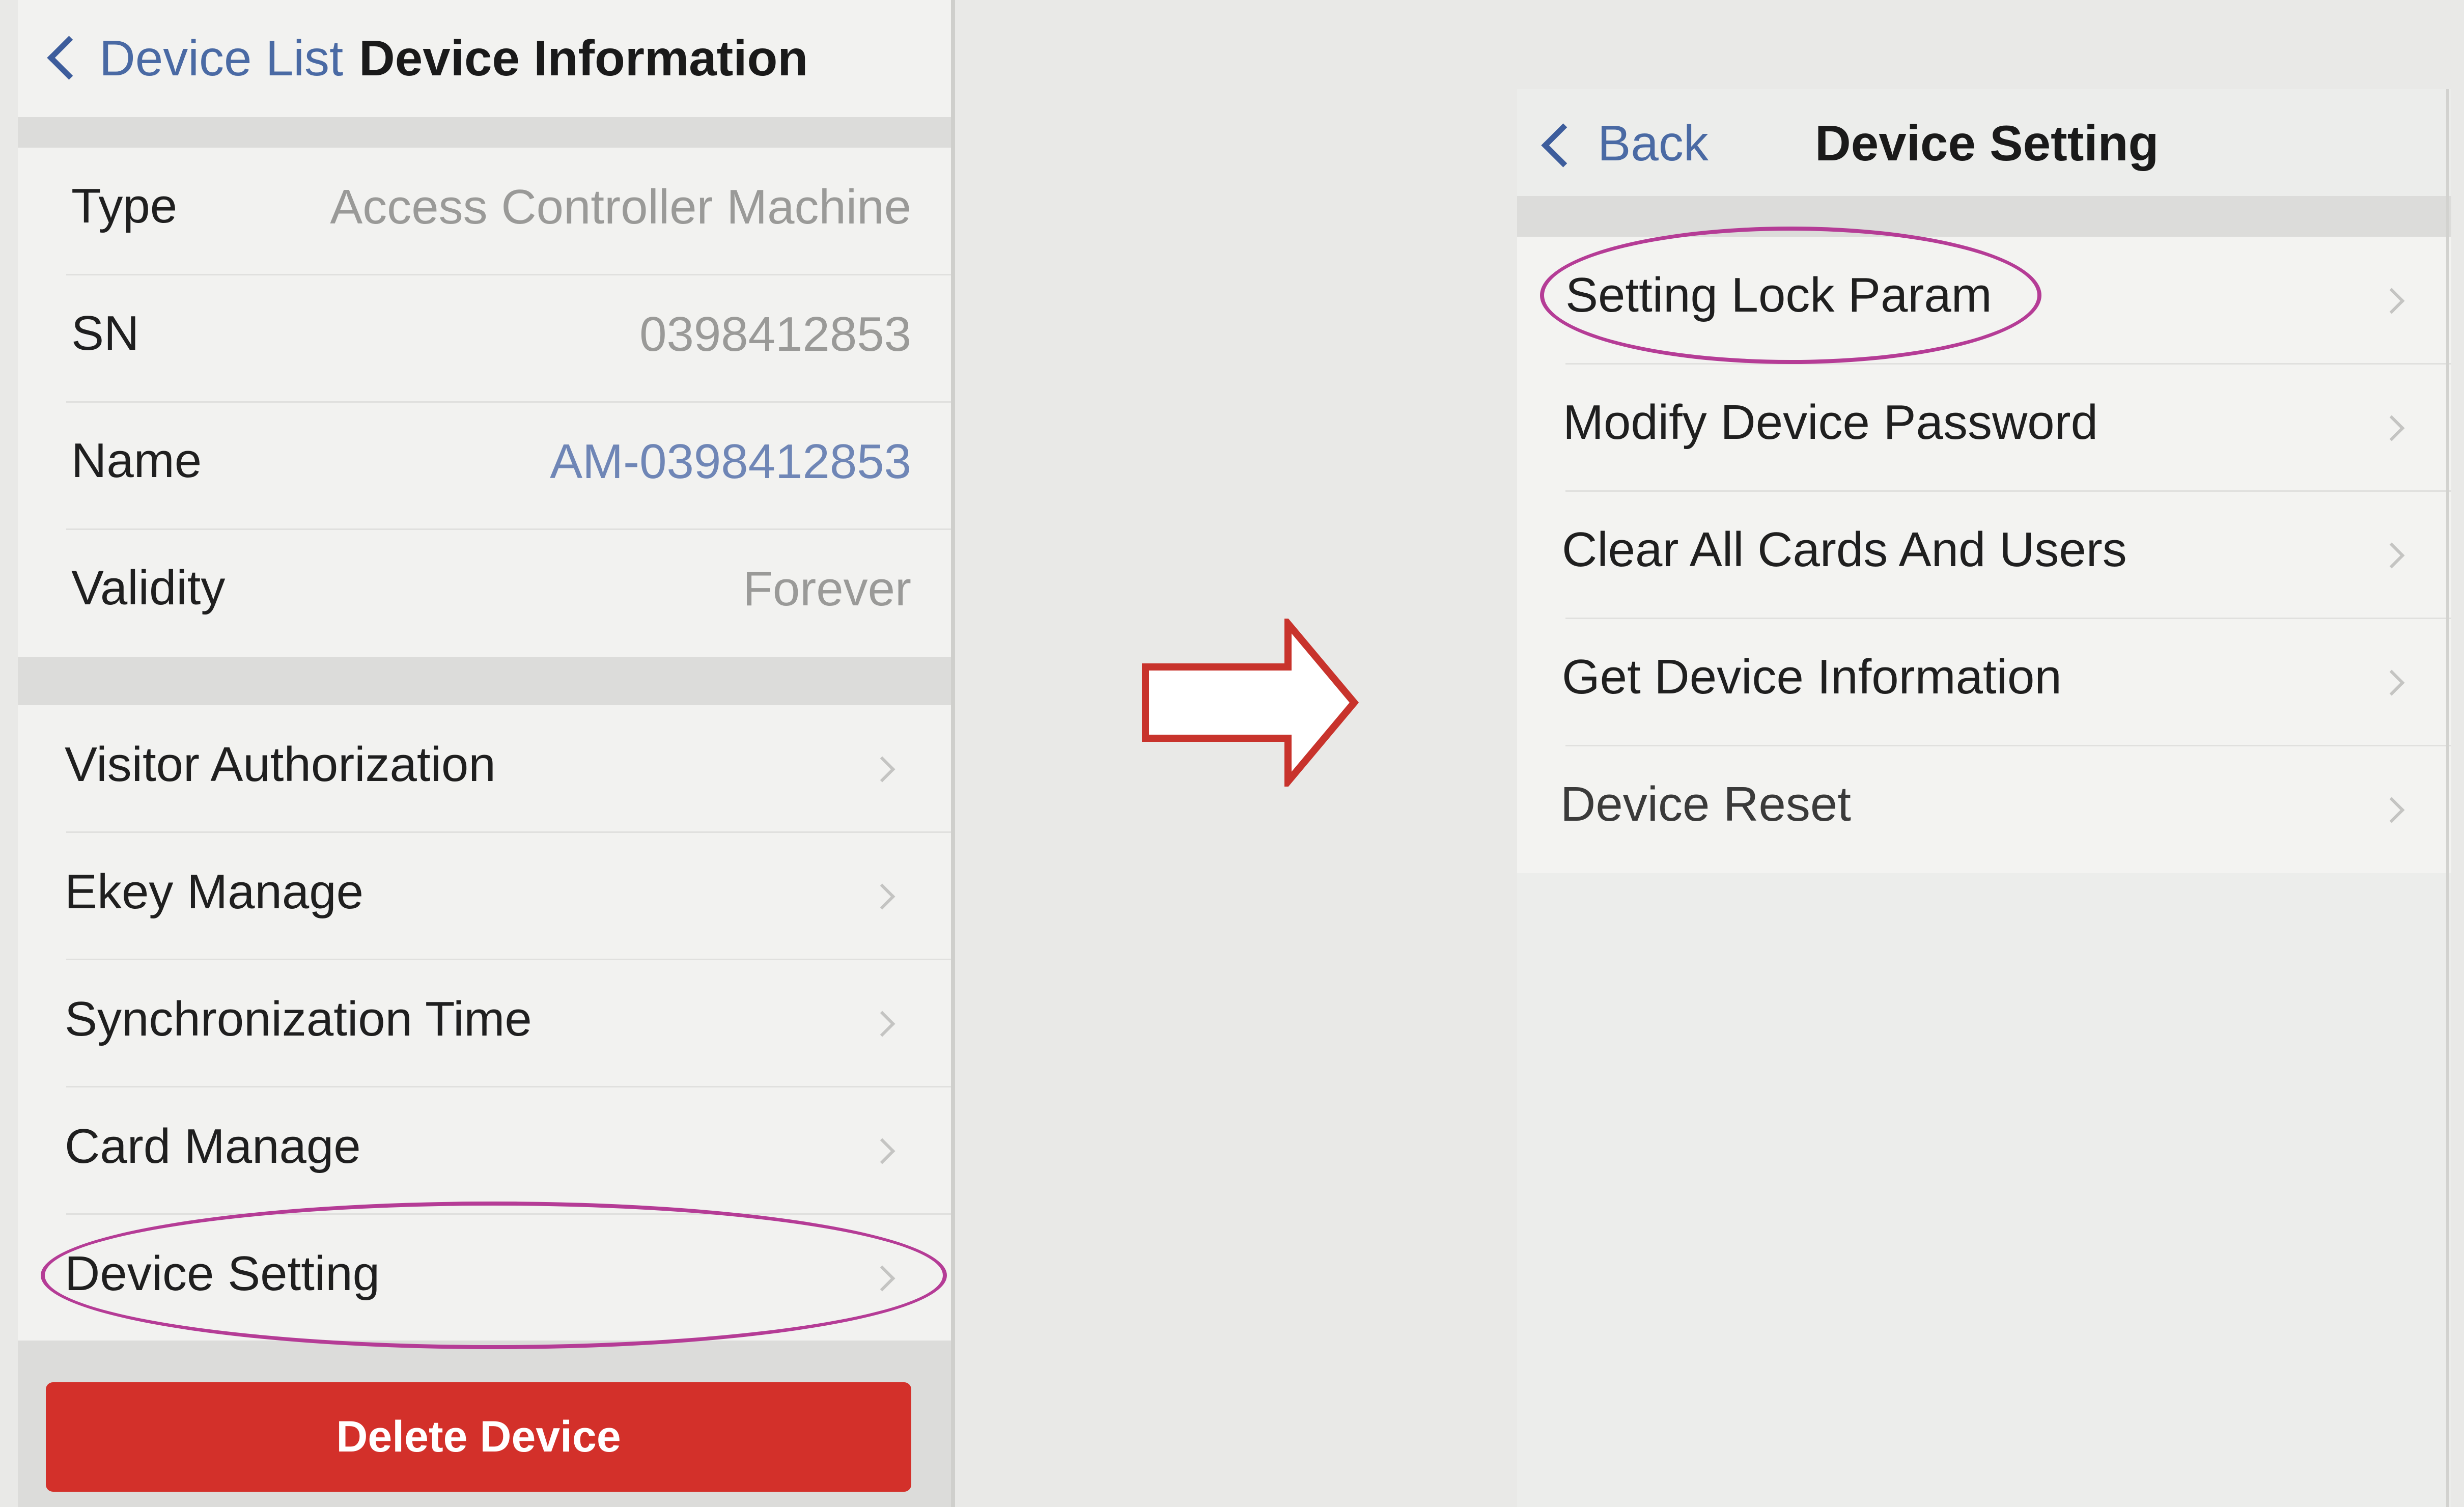 This screenshot has height=1507, width=2464. I want to click on page-title: Device Setting, so click(1987, 143).